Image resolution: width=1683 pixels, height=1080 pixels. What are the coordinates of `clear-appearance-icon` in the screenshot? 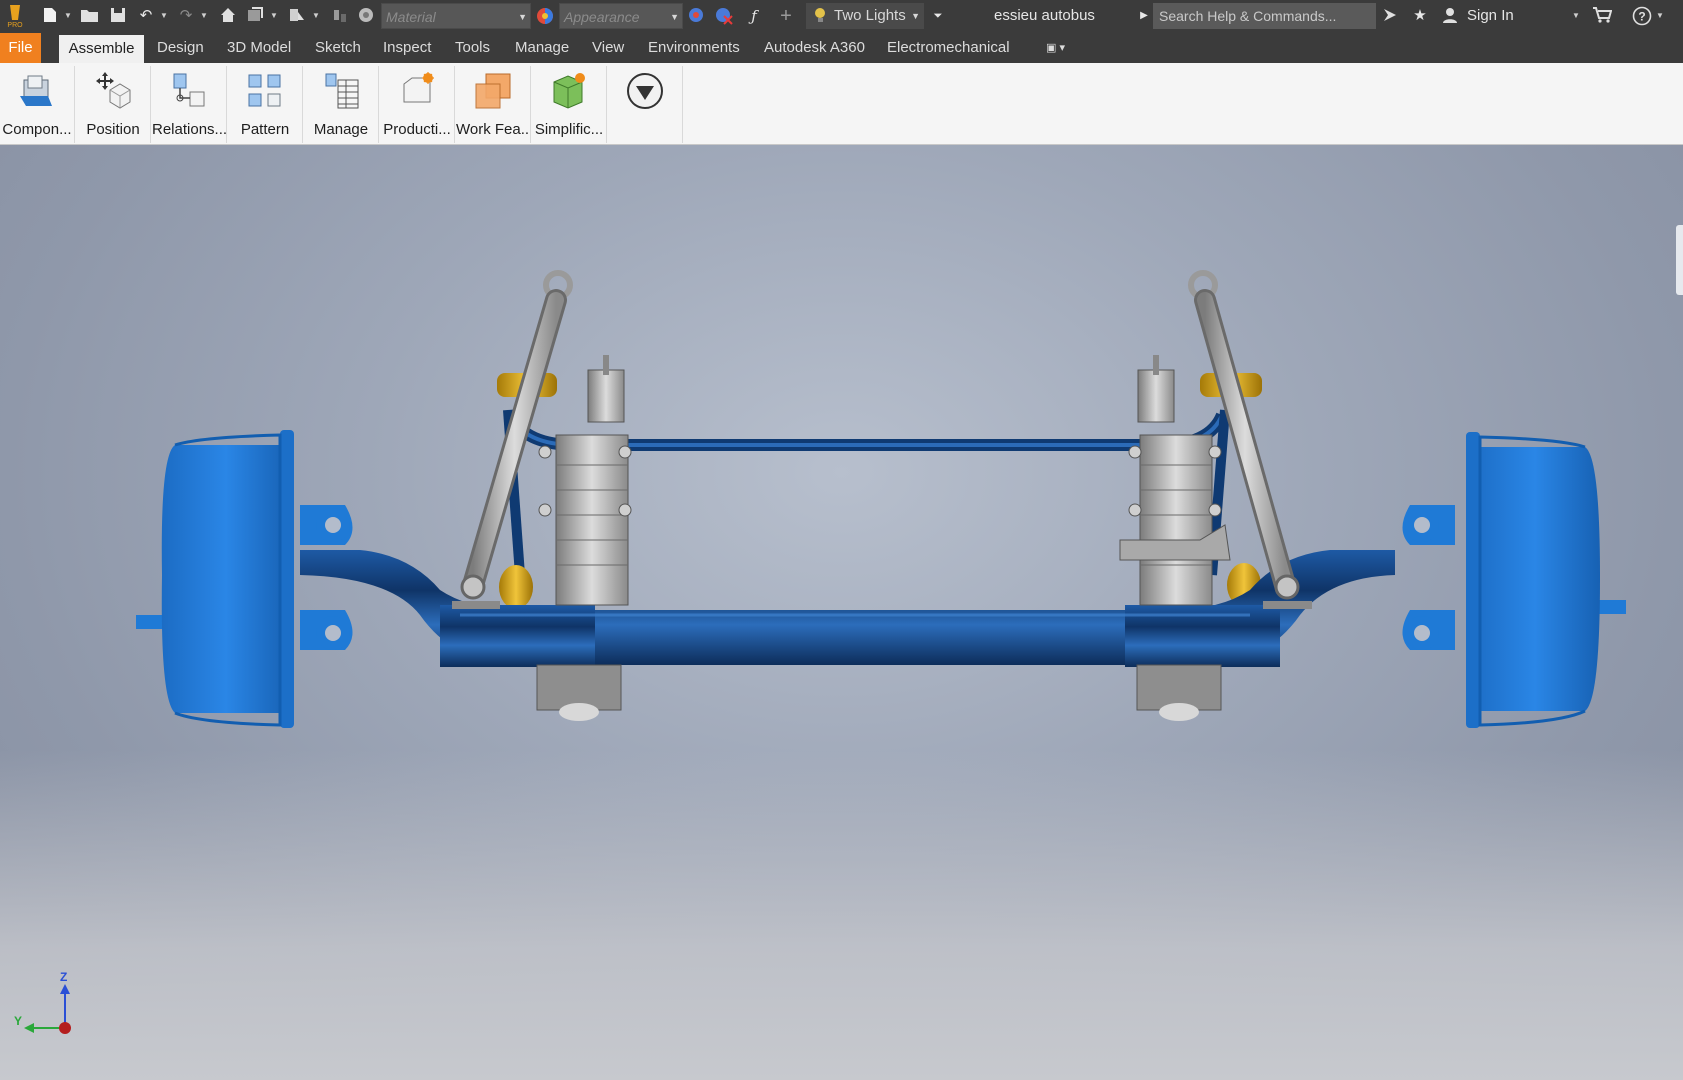 It's located at (724, 16).